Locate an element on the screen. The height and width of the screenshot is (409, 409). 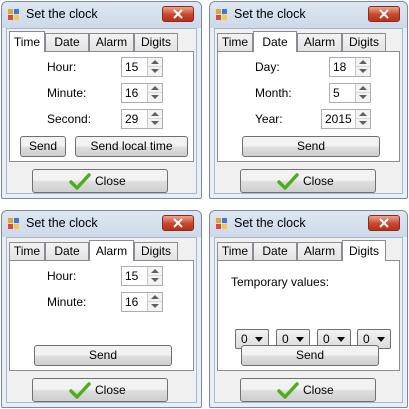
minute-stepper: 16 is located at coordinates (142, 93).